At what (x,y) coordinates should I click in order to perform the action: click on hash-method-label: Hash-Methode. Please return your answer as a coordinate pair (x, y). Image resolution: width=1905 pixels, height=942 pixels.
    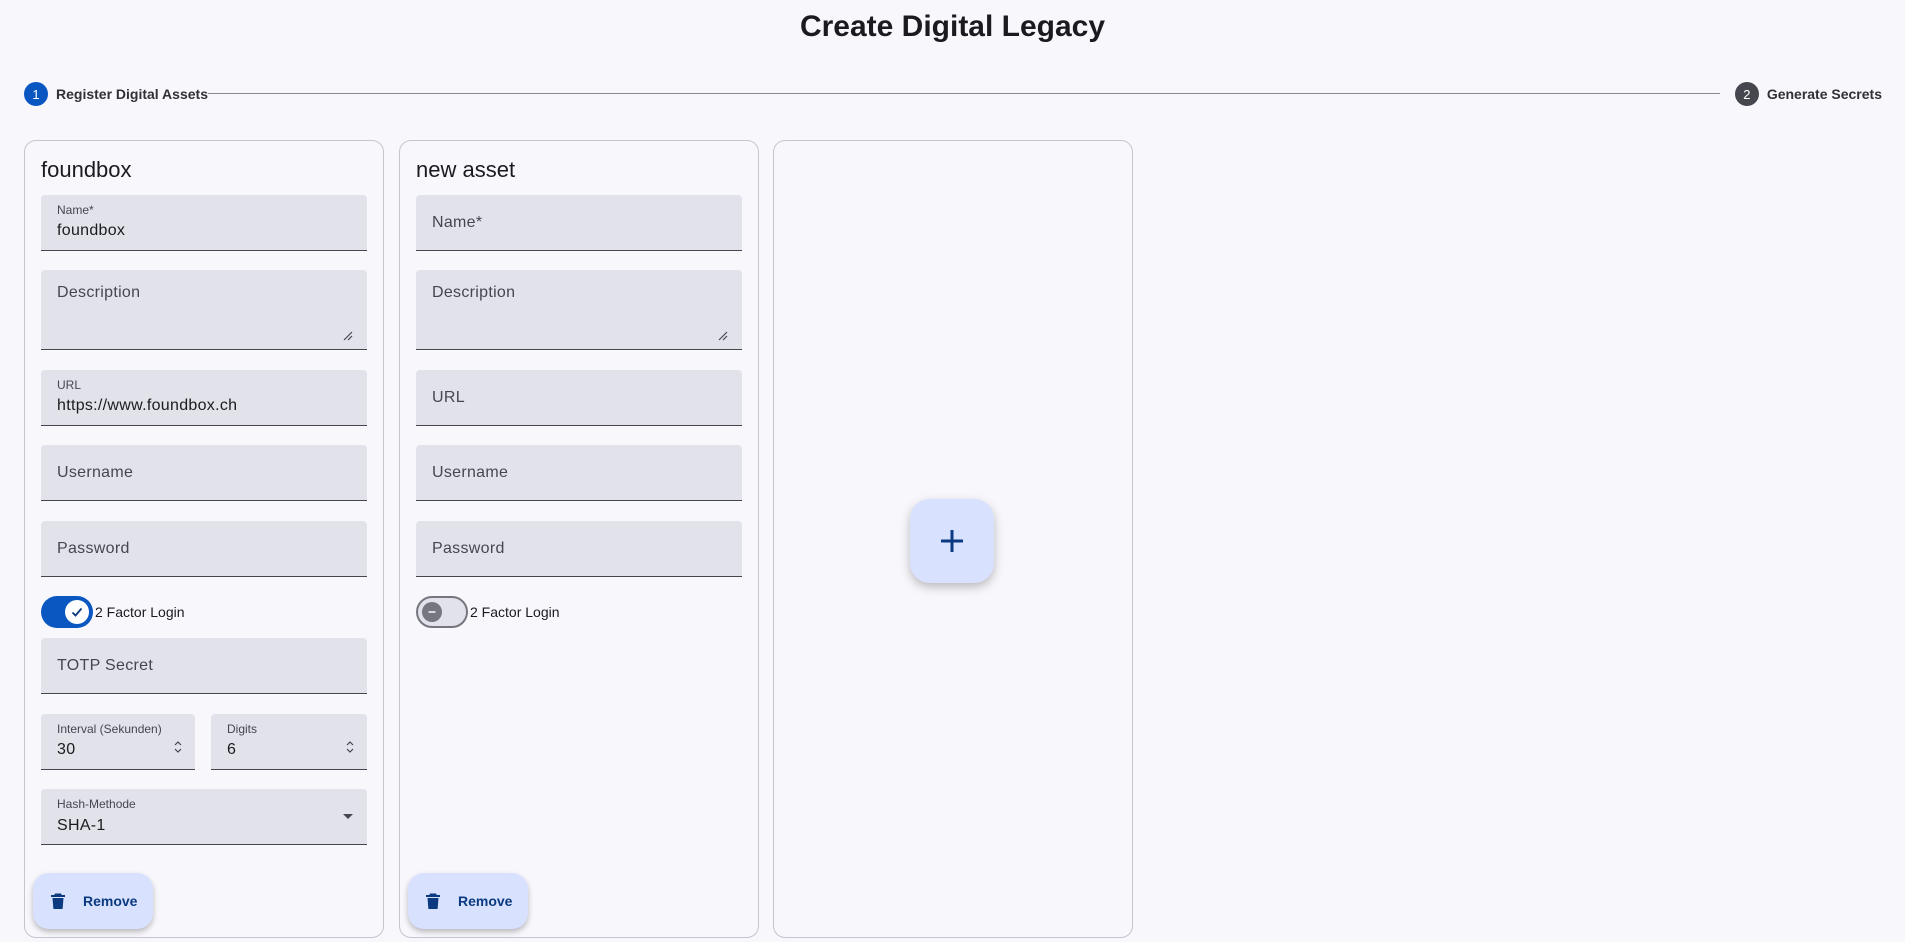
    Looking at the image, I should click on (96, 804).